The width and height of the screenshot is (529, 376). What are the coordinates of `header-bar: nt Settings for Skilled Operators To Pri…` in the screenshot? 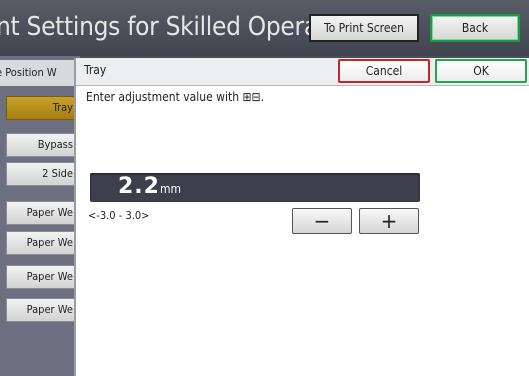 It's located at (264, 28).